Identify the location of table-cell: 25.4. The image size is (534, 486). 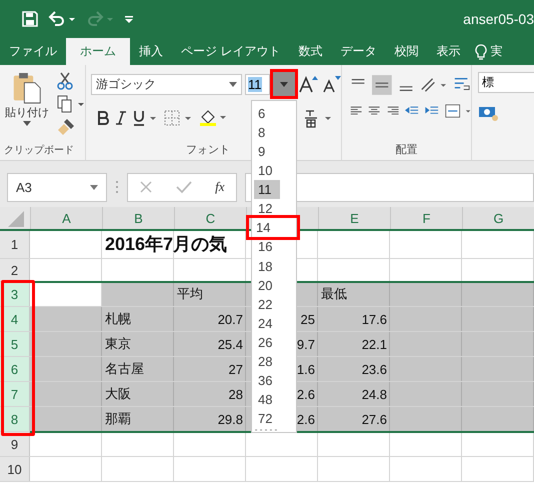
(210, 344).